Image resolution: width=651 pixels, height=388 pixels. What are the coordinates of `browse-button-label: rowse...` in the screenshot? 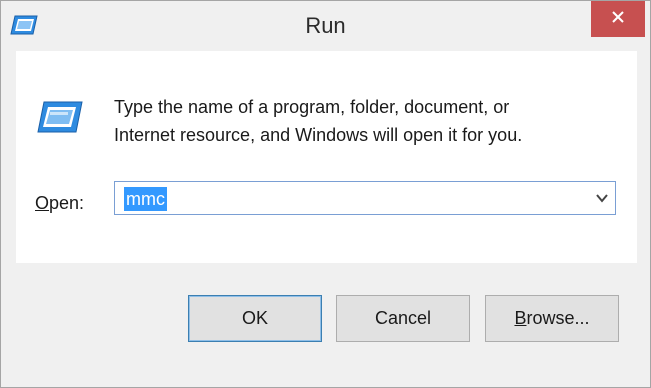 It's located at (558, 318).